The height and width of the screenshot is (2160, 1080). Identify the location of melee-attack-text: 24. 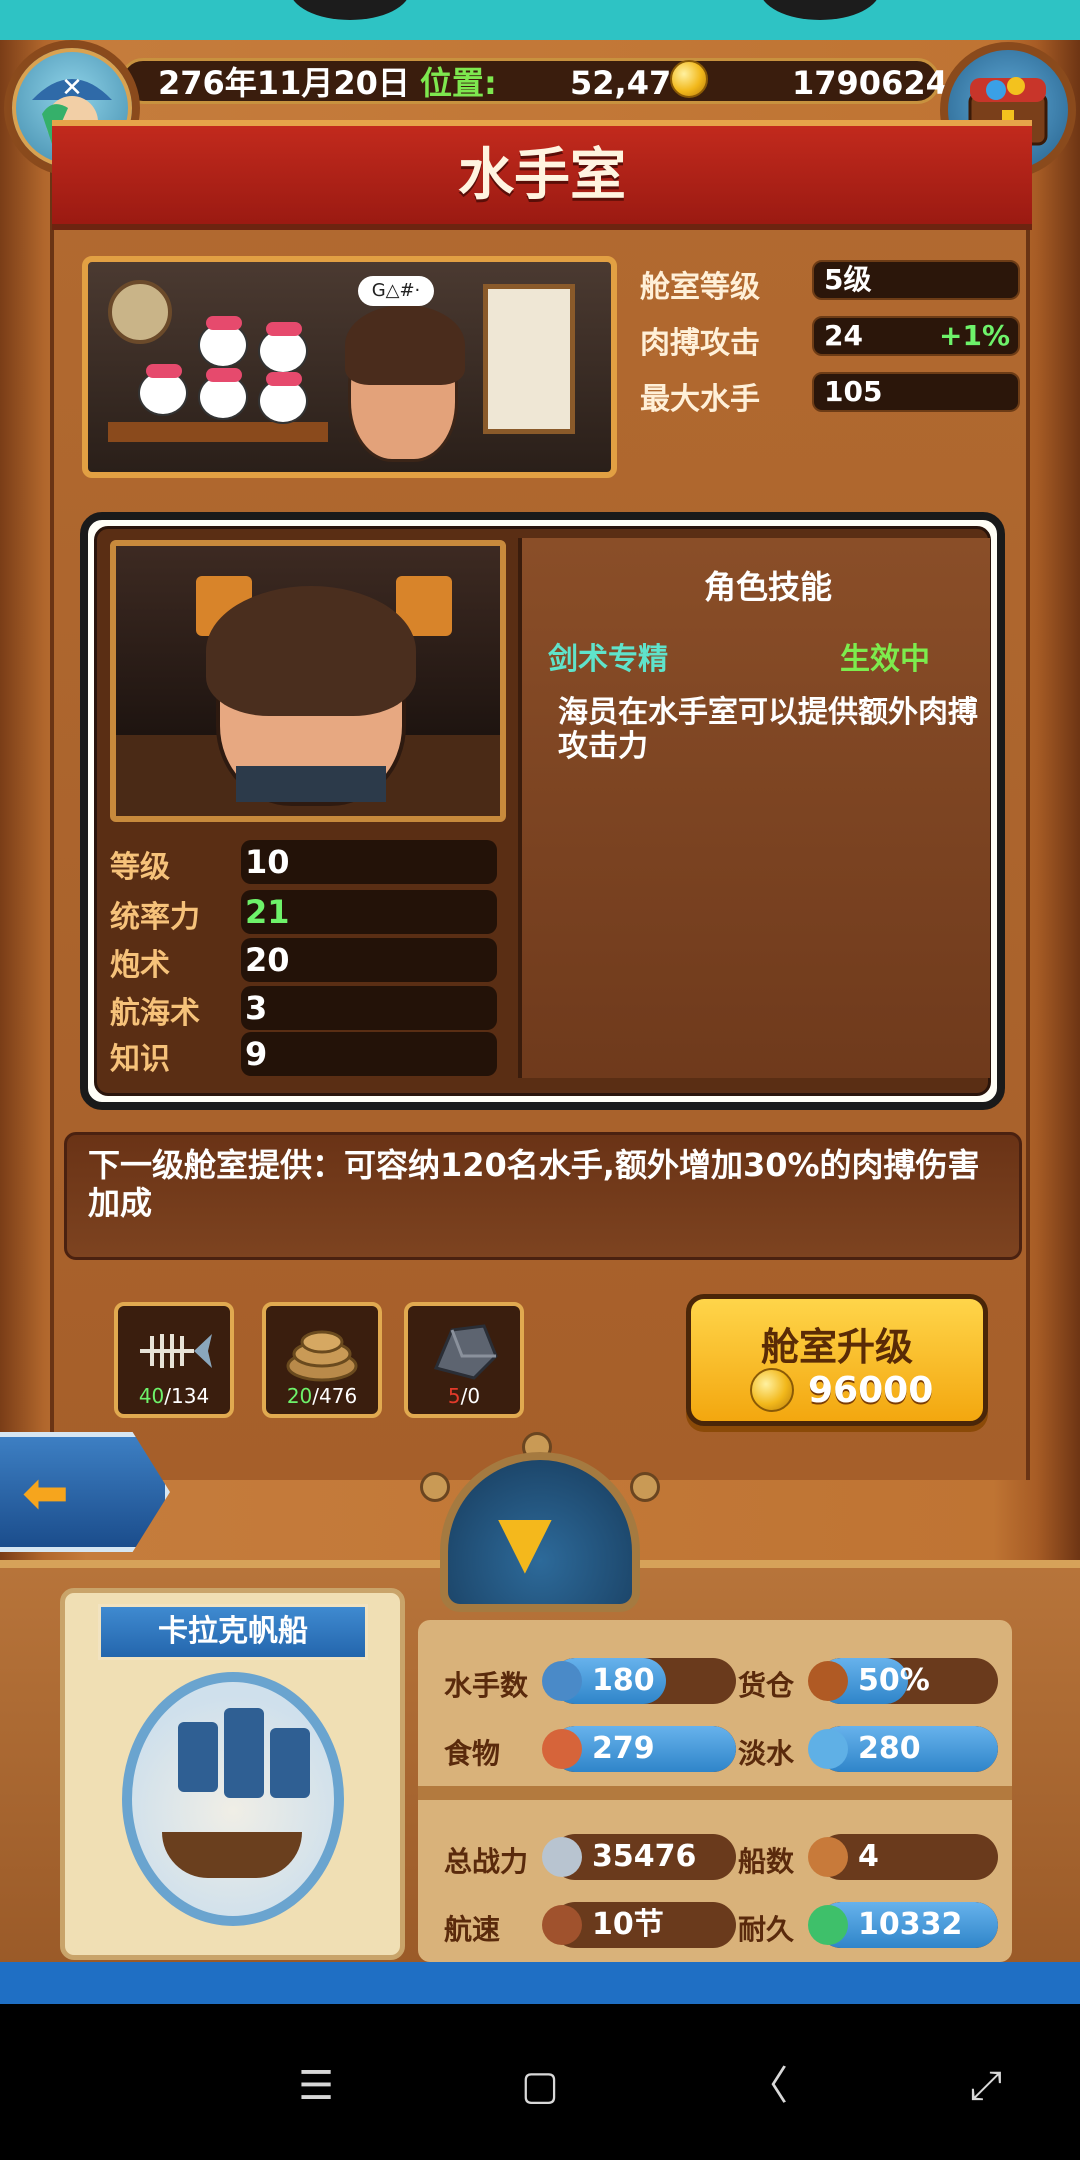
(843, 335).